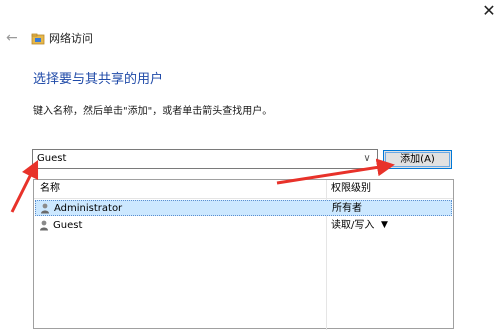 The width and height of the screenshot is (500, 330). Describe the element at coordinates (351, 189) in the screenshot. I see `column-header-permission: 权限级别` at that location.